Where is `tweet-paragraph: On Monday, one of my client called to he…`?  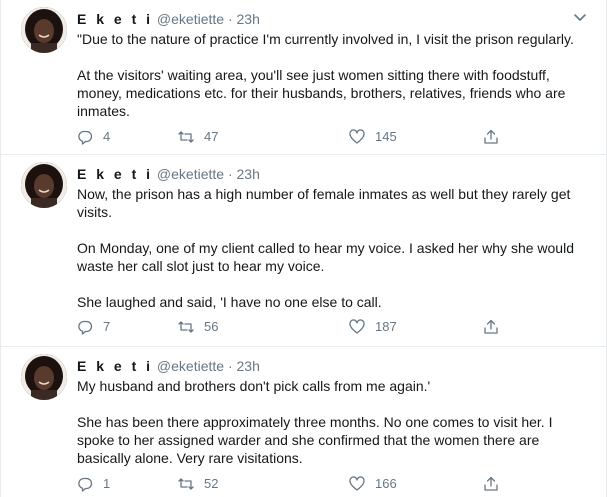
tweet-paragraph: On Monday, one of my client called to he… is located at coordinates (325, 257).